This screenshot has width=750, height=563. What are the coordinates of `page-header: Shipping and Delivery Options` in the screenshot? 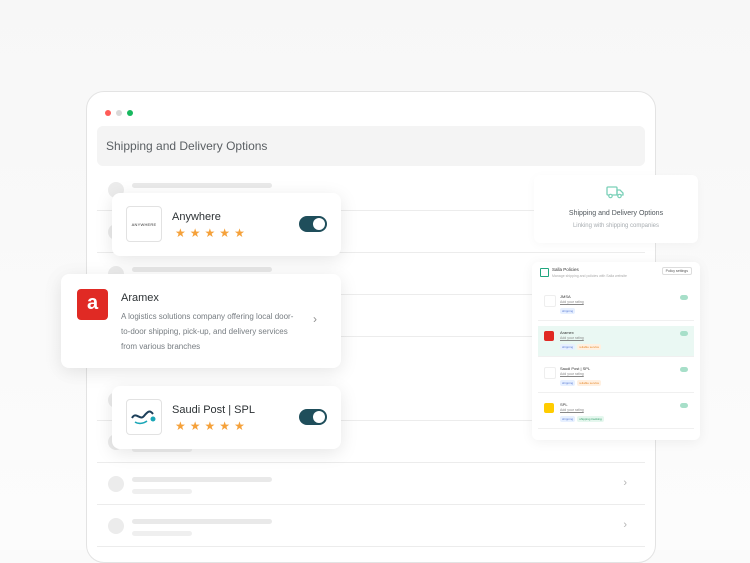 It's located at (371, 146).